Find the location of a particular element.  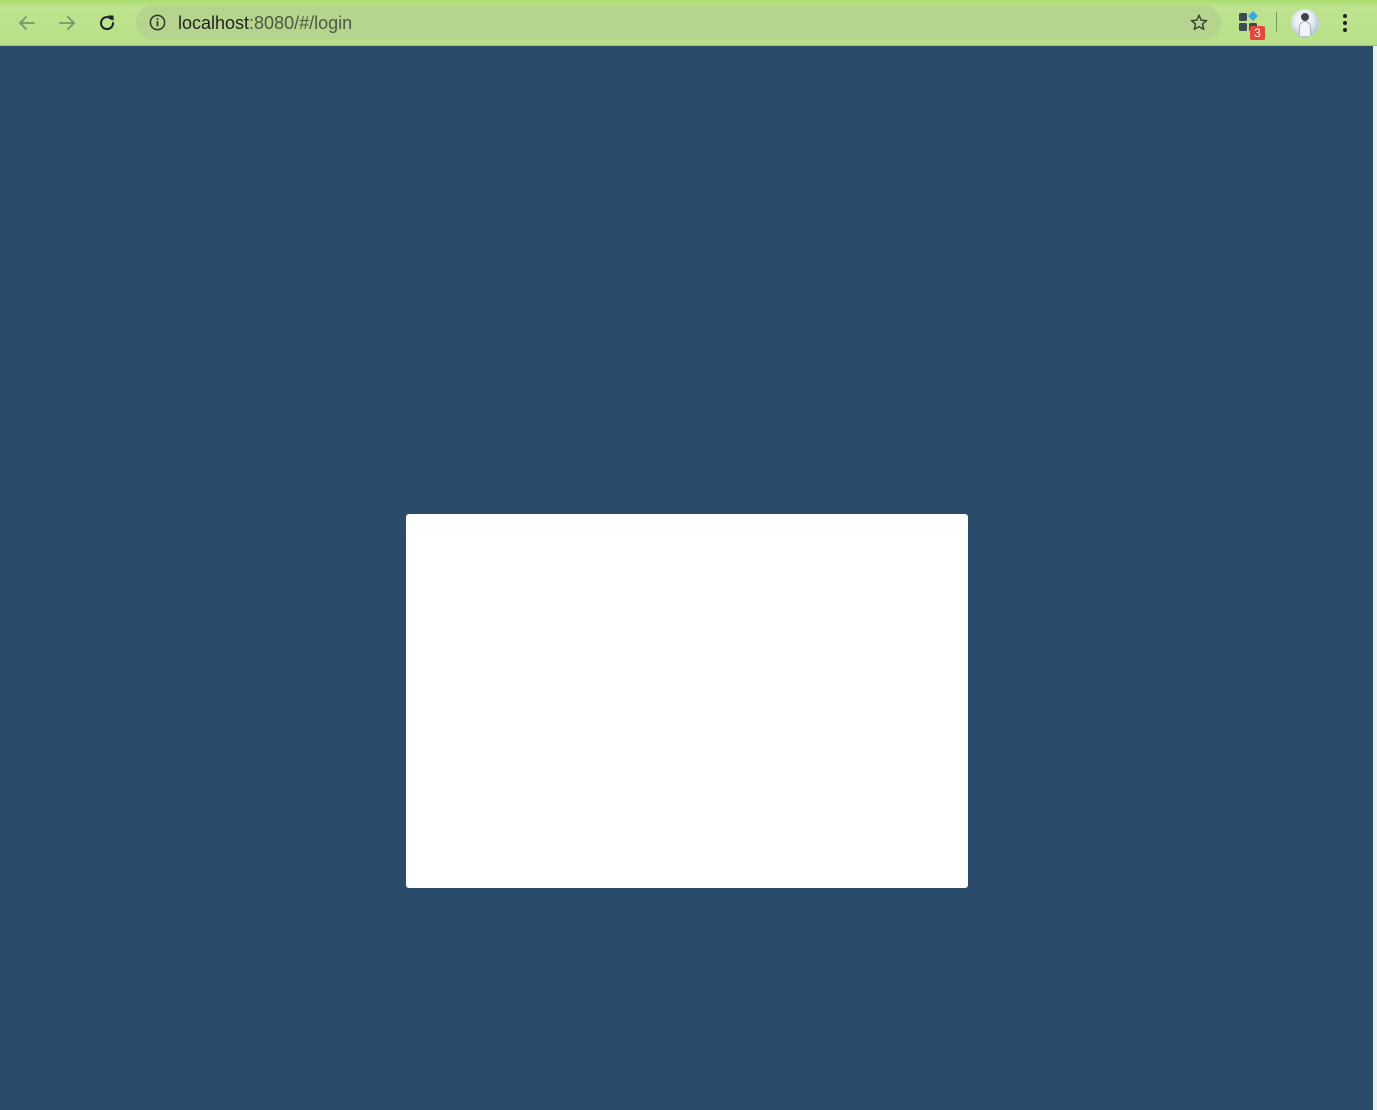

forward-button is located at coordinates (67, 23).